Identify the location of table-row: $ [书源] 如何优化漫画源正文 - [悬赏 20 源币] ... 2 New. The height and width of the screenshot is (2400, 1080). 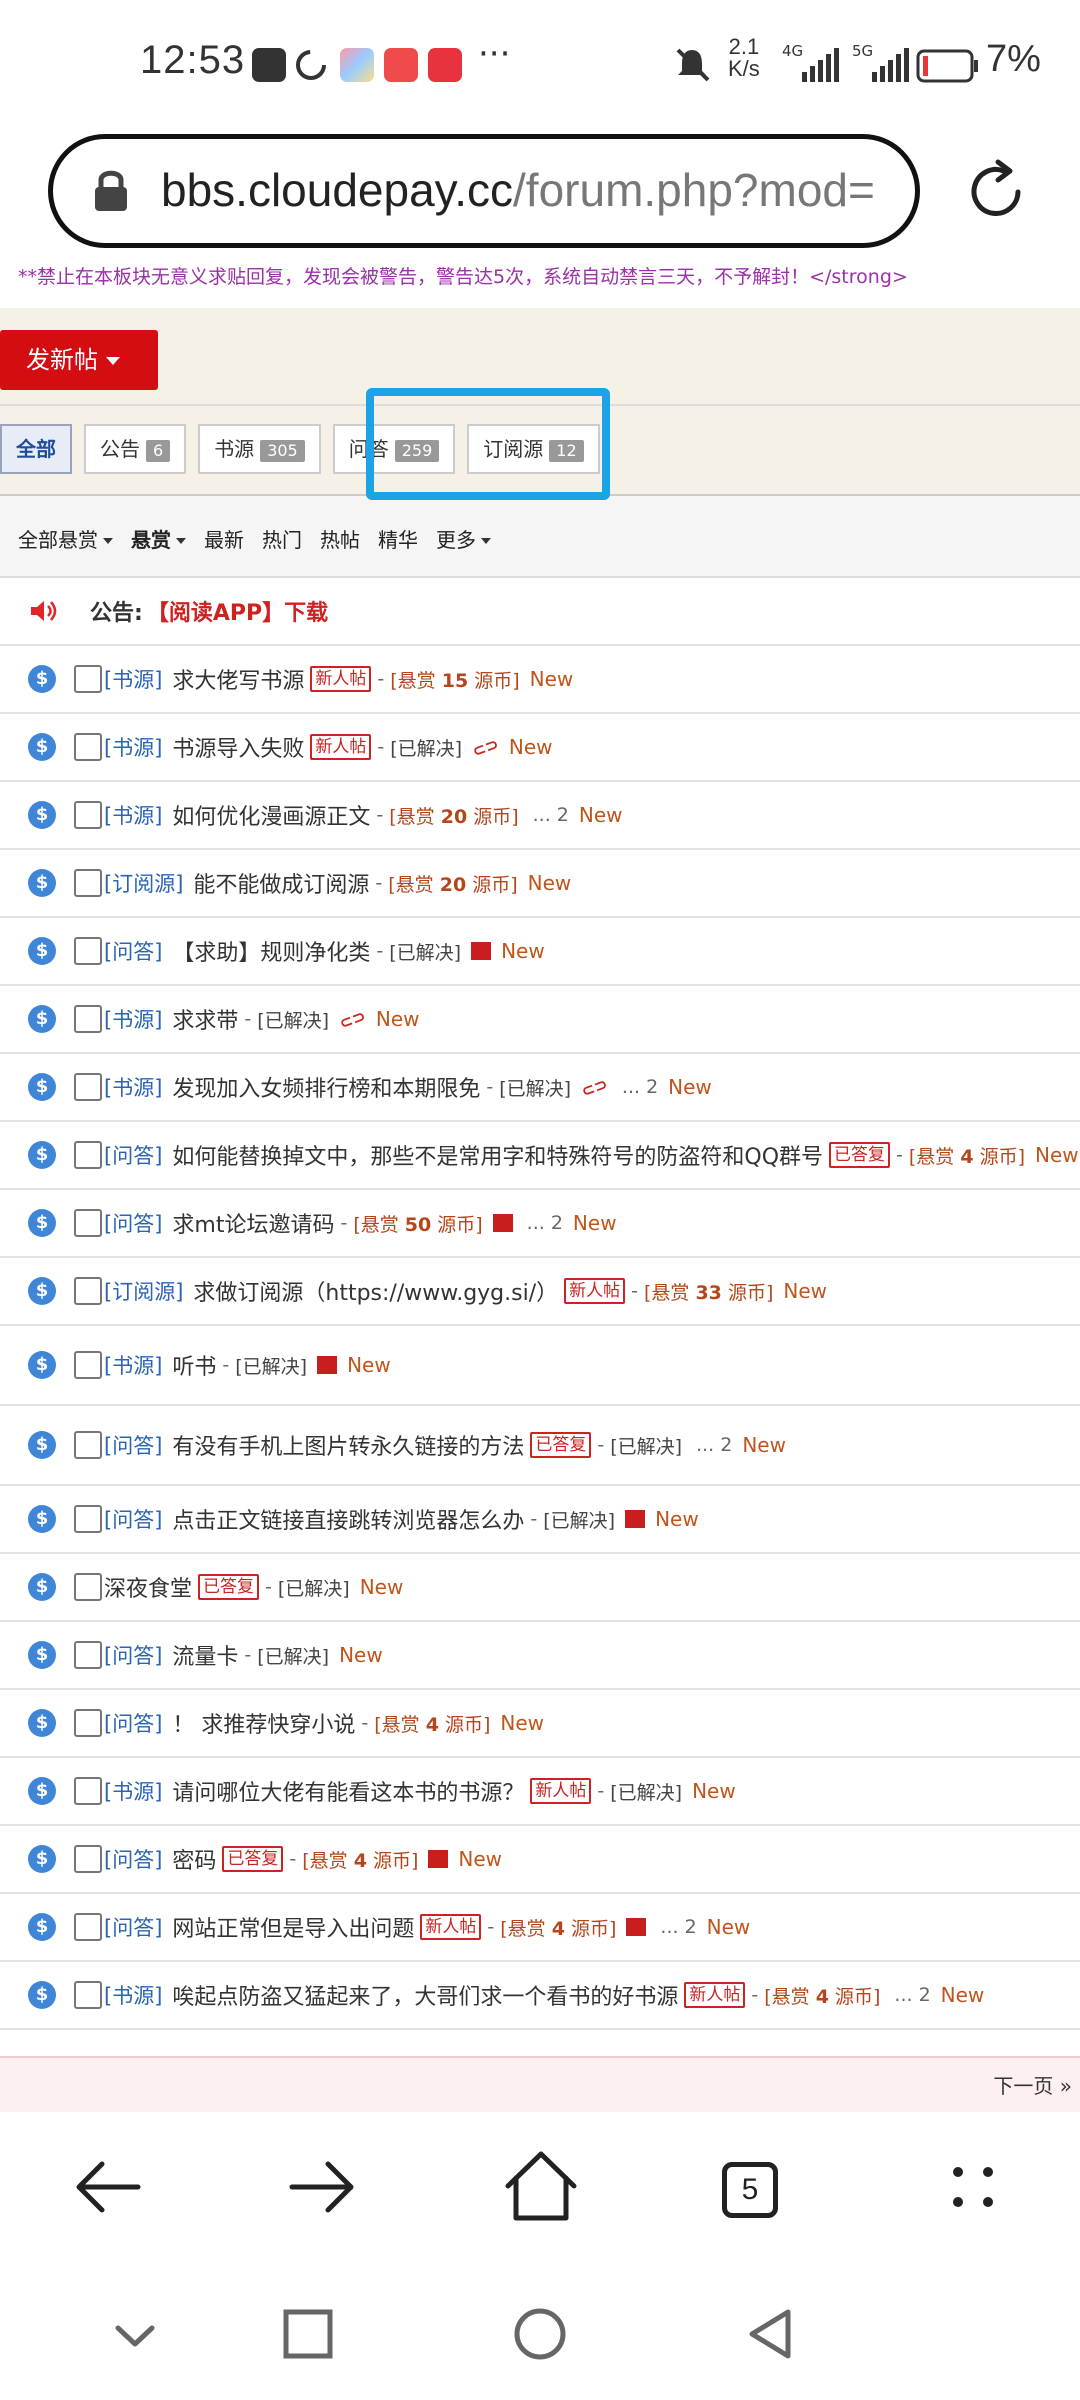
(540, 816).